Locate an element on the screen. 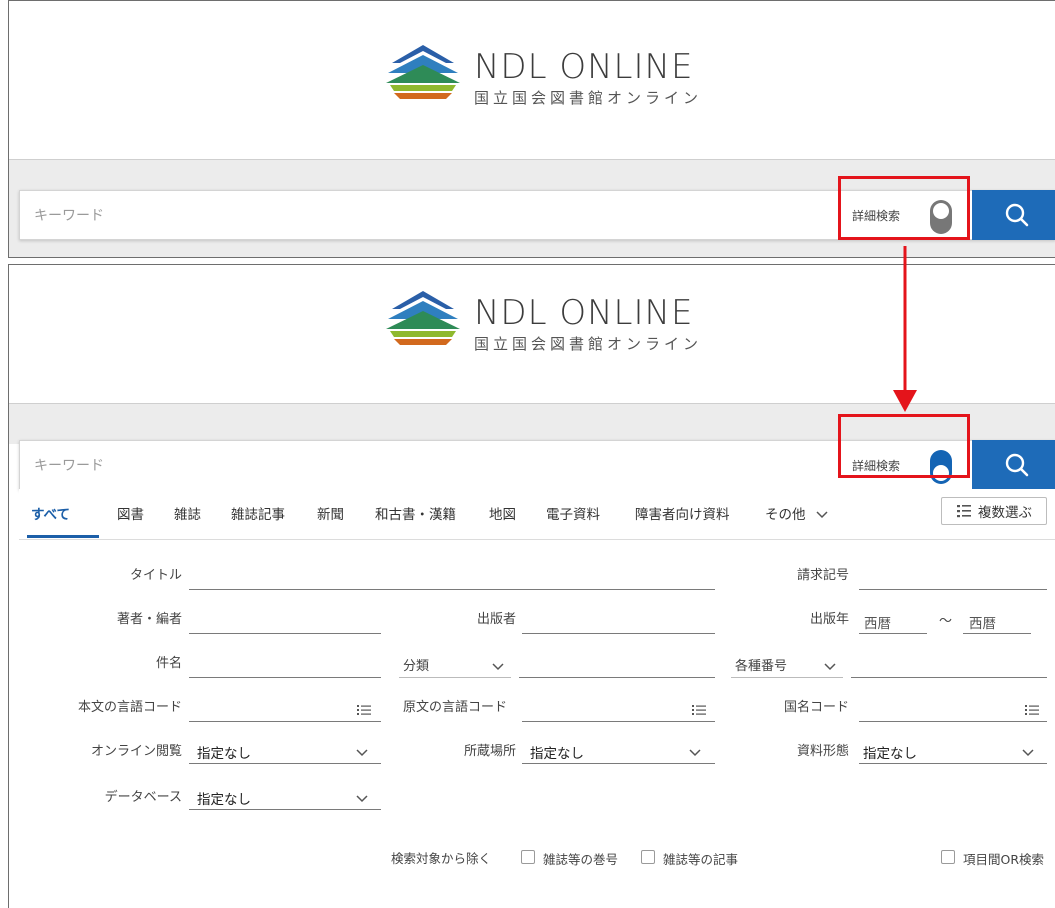 The height and width of the screenshot is (908, 1055). subject-label: 件名 is located at coordinates (168, 663).